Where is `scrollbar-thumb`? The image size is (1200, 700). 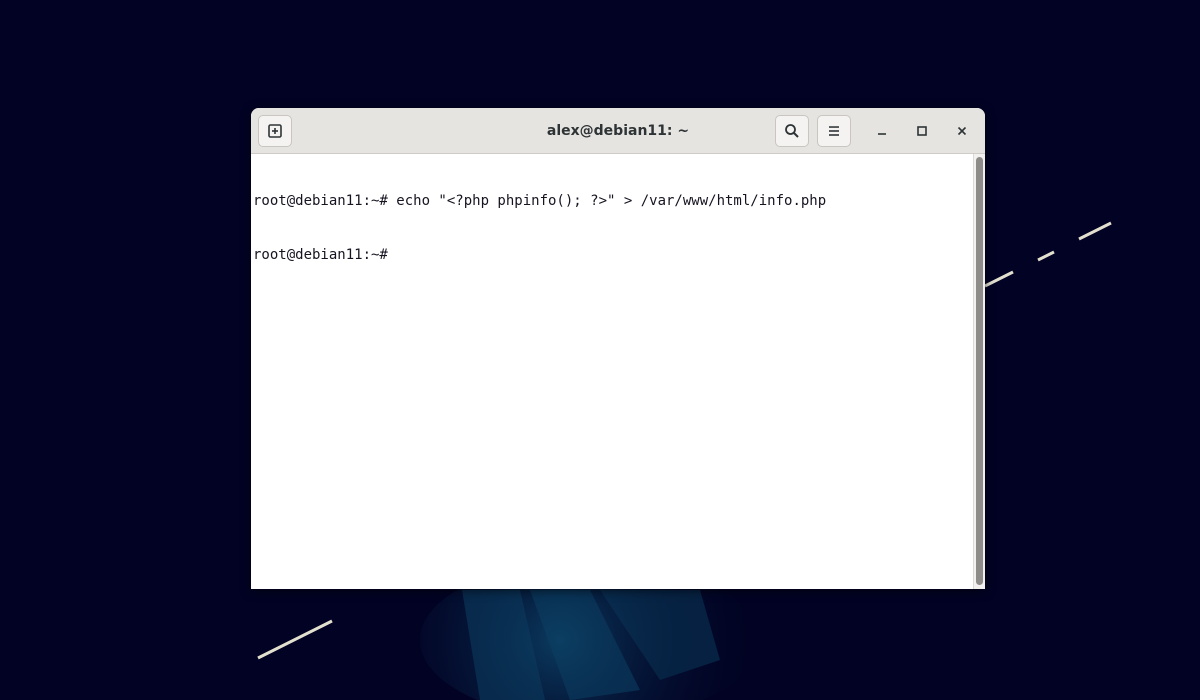
scrollbar-thumb is located at coordinates (979, 371).